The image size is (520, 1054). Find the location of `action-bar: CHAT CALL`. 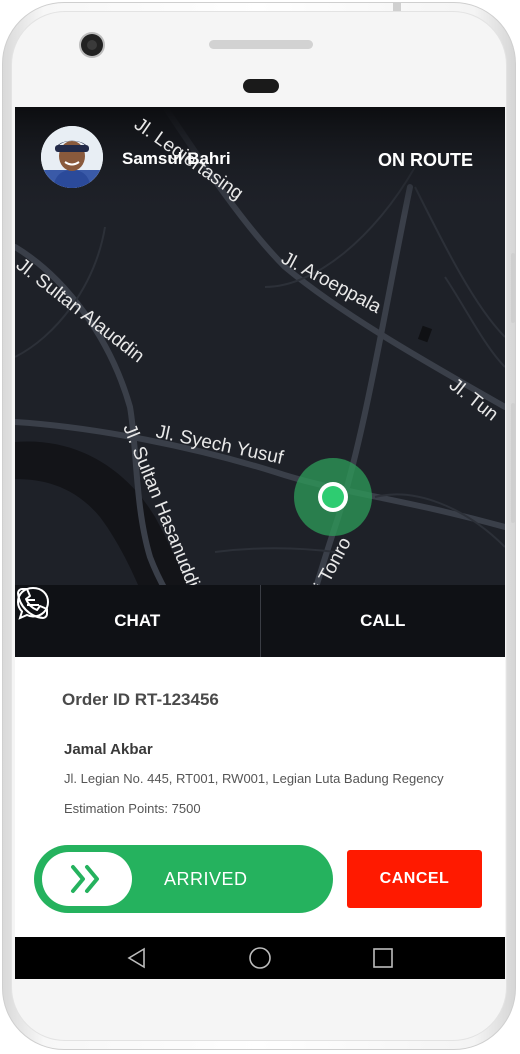

action-bar: CHAT CALL is located at coordinates (260, 621).